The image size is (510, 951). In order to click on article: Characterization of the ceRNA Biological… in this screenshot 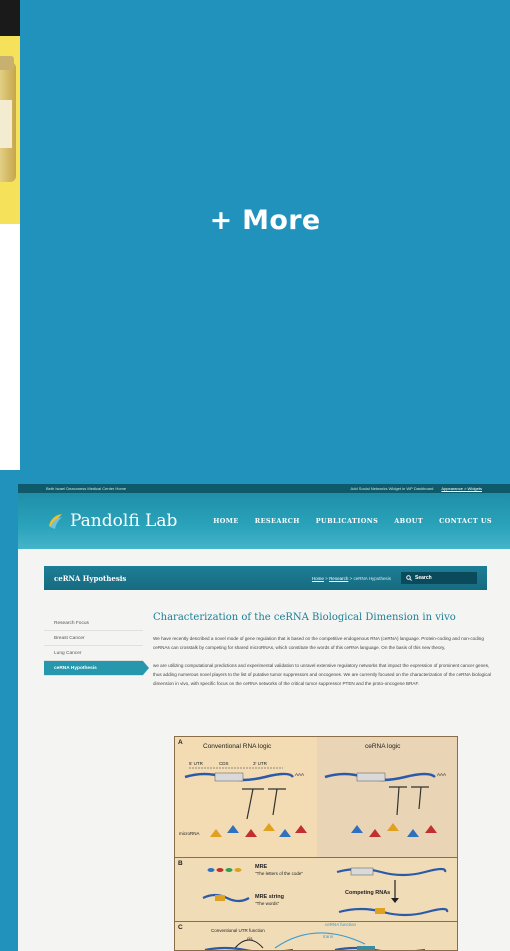, I will do `click(322, 654)`.